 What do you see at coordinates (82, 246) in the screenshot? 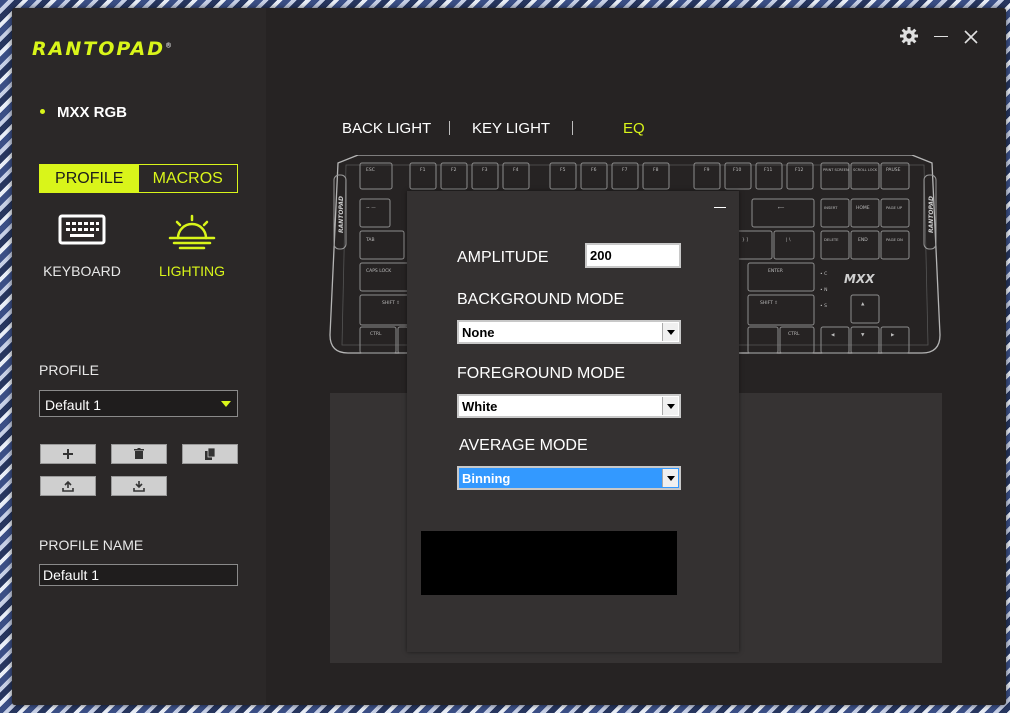
I see `mode-keyboard: KEYBOARD` at bounding box center [82, 246].